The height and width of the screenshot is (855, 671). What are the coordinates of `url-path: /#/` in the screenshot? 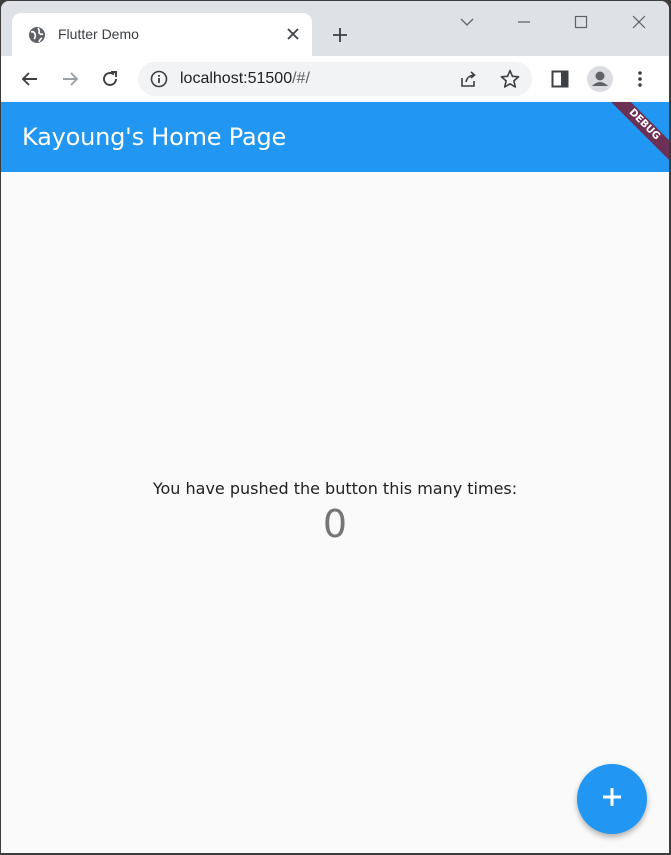 It's located at (301, 78).